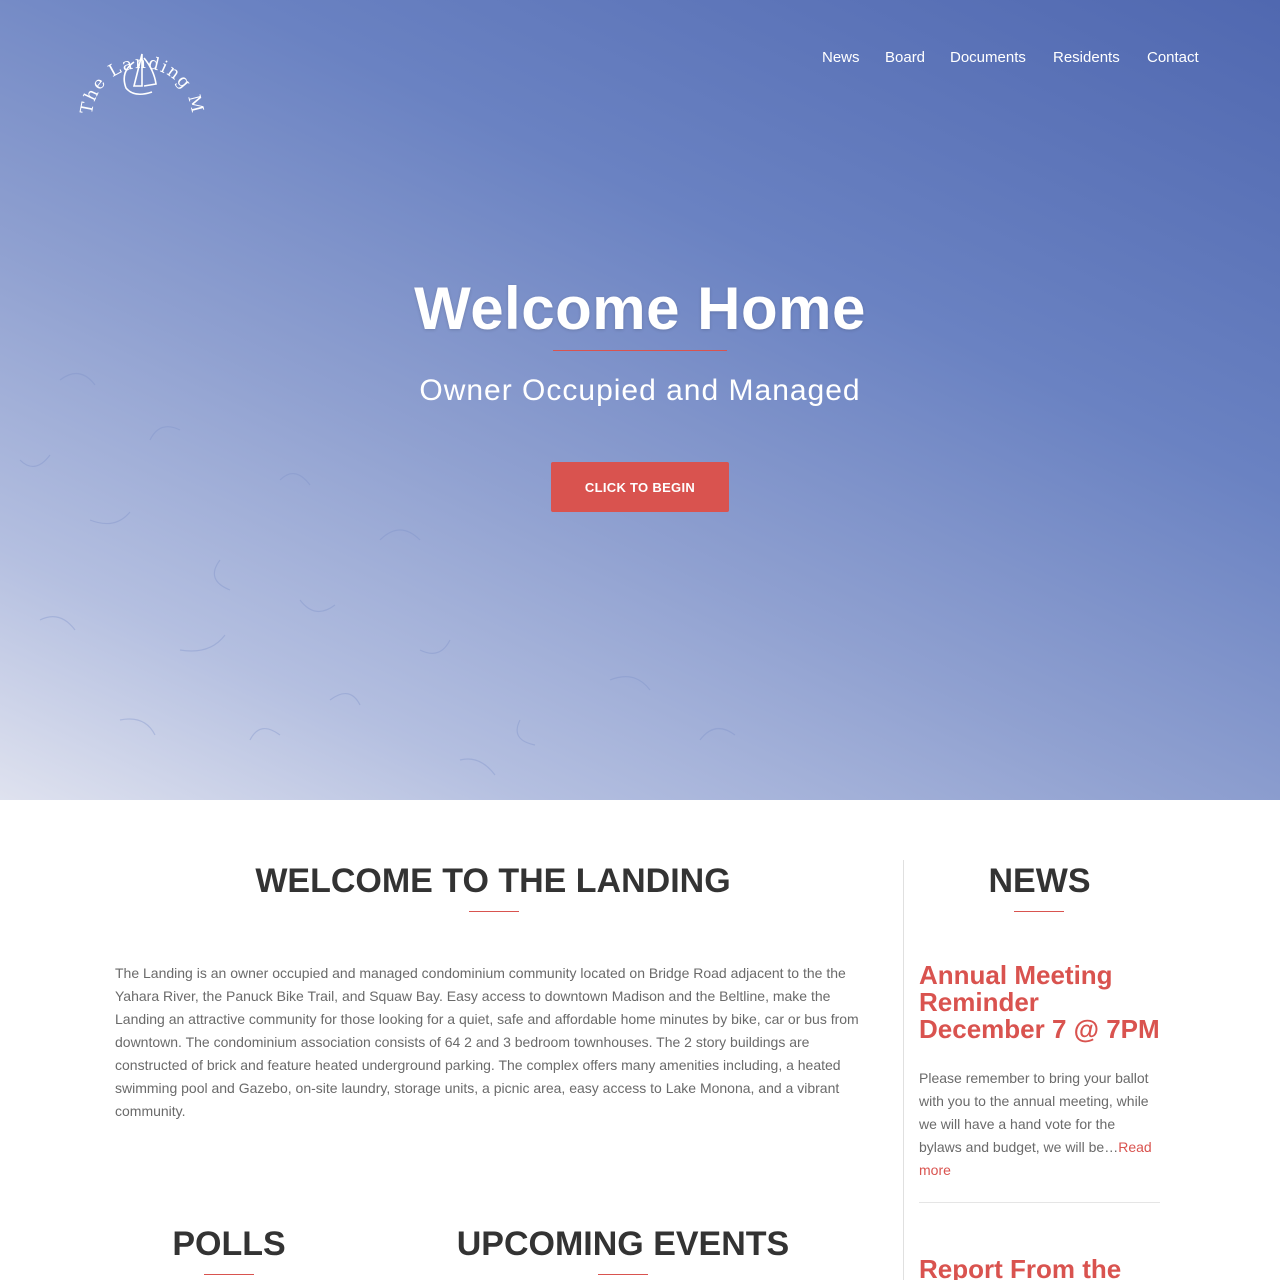  Describe the element at coordinates (1039, 911) in the screenshot. I see `news-title-underline` at that location.